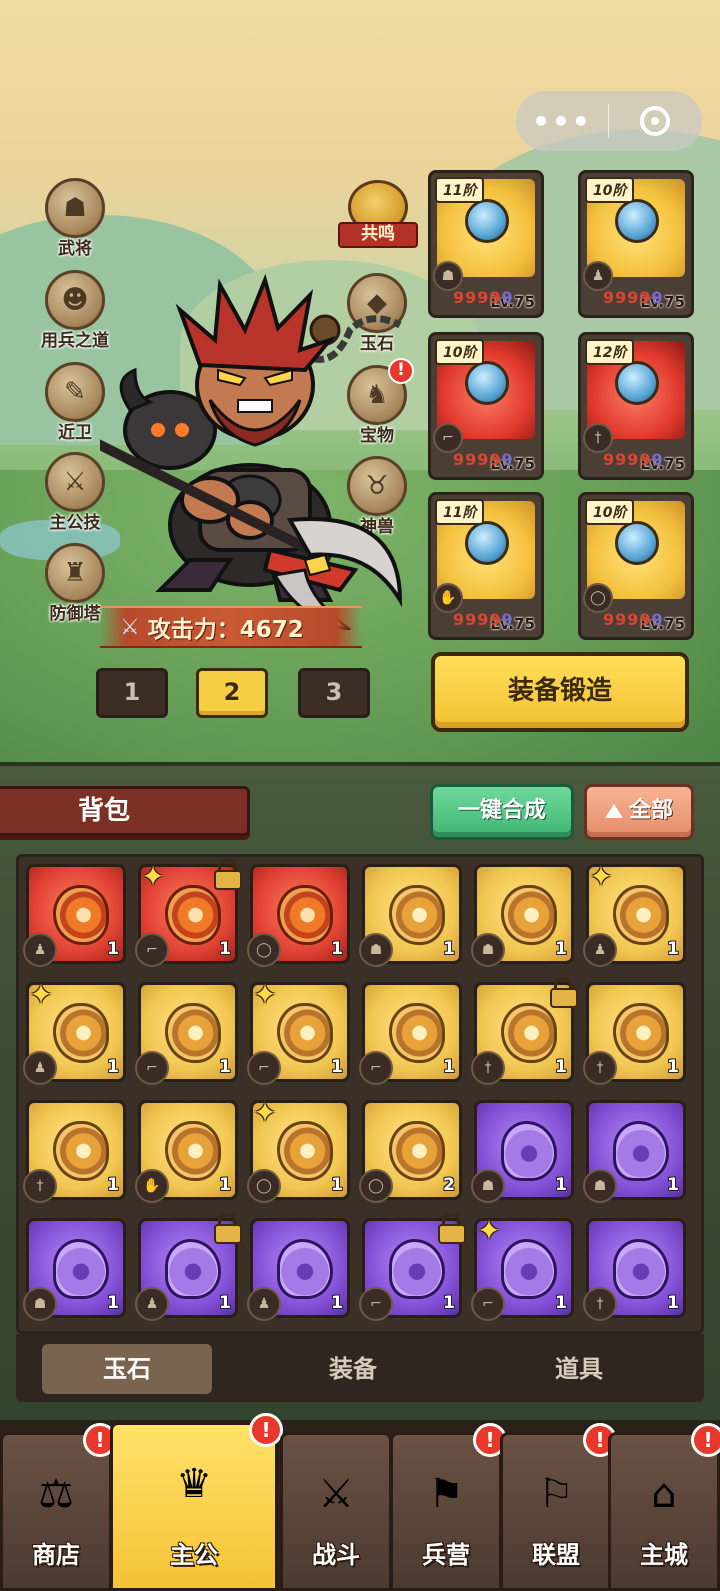 The width and height of the screenshot is (720, 1591). Describe the element at coordinates (353, 1369) in the screenshot. I see `tab-equipment: 装备` at that location.